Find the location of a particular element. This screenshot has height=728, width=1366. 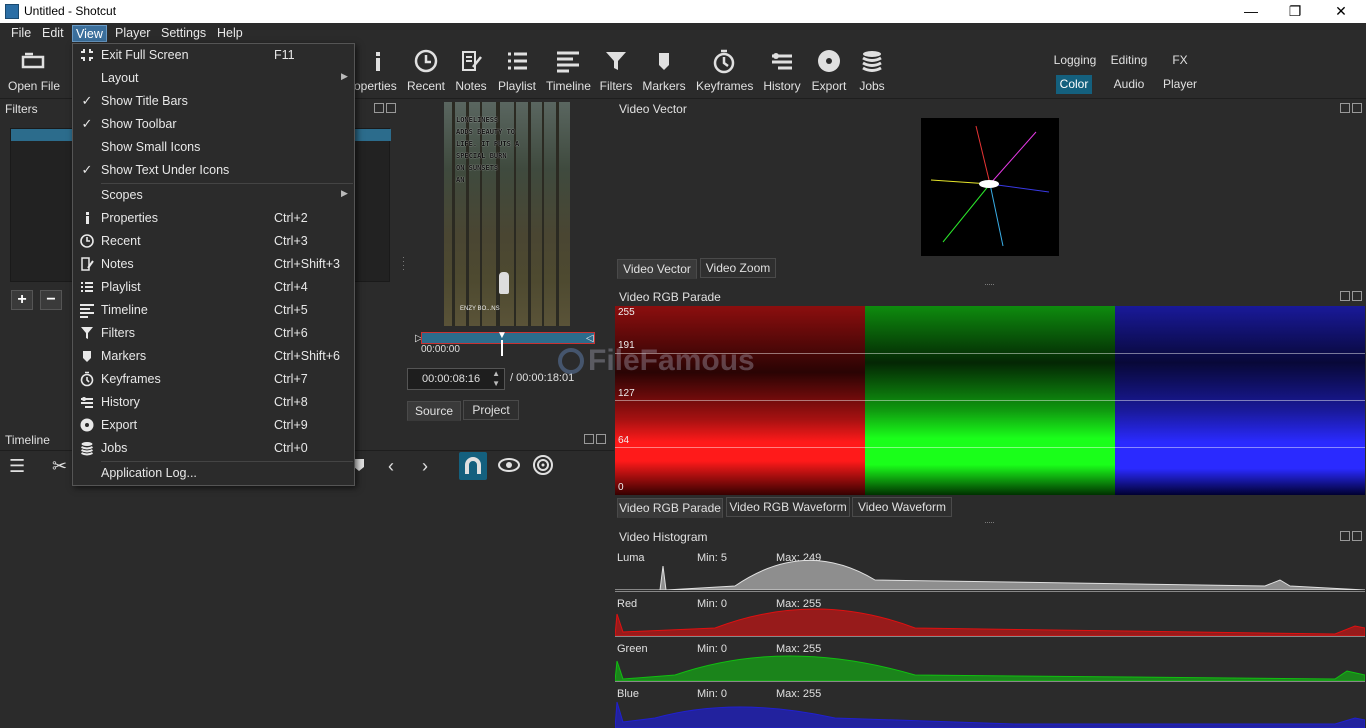

open-file-label: Open File is located at coordinates (34, 86).